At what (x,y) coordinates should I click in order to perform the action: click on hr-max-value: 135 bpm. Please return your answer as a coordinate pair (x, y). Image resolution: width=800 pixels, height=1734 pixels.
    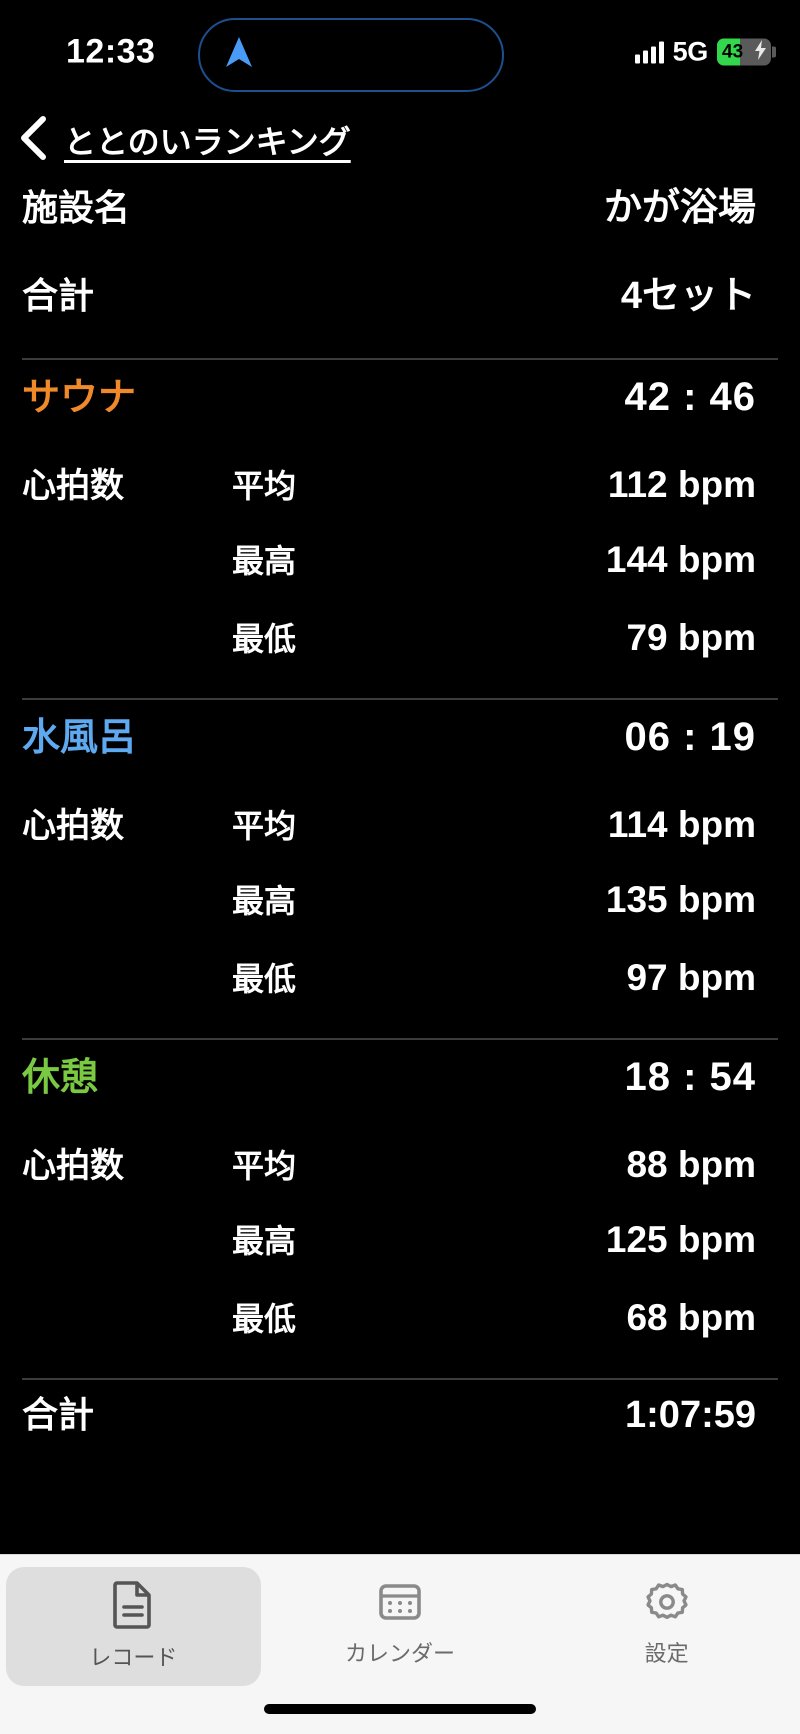
    Looking at the image, I should click on (680, 899).